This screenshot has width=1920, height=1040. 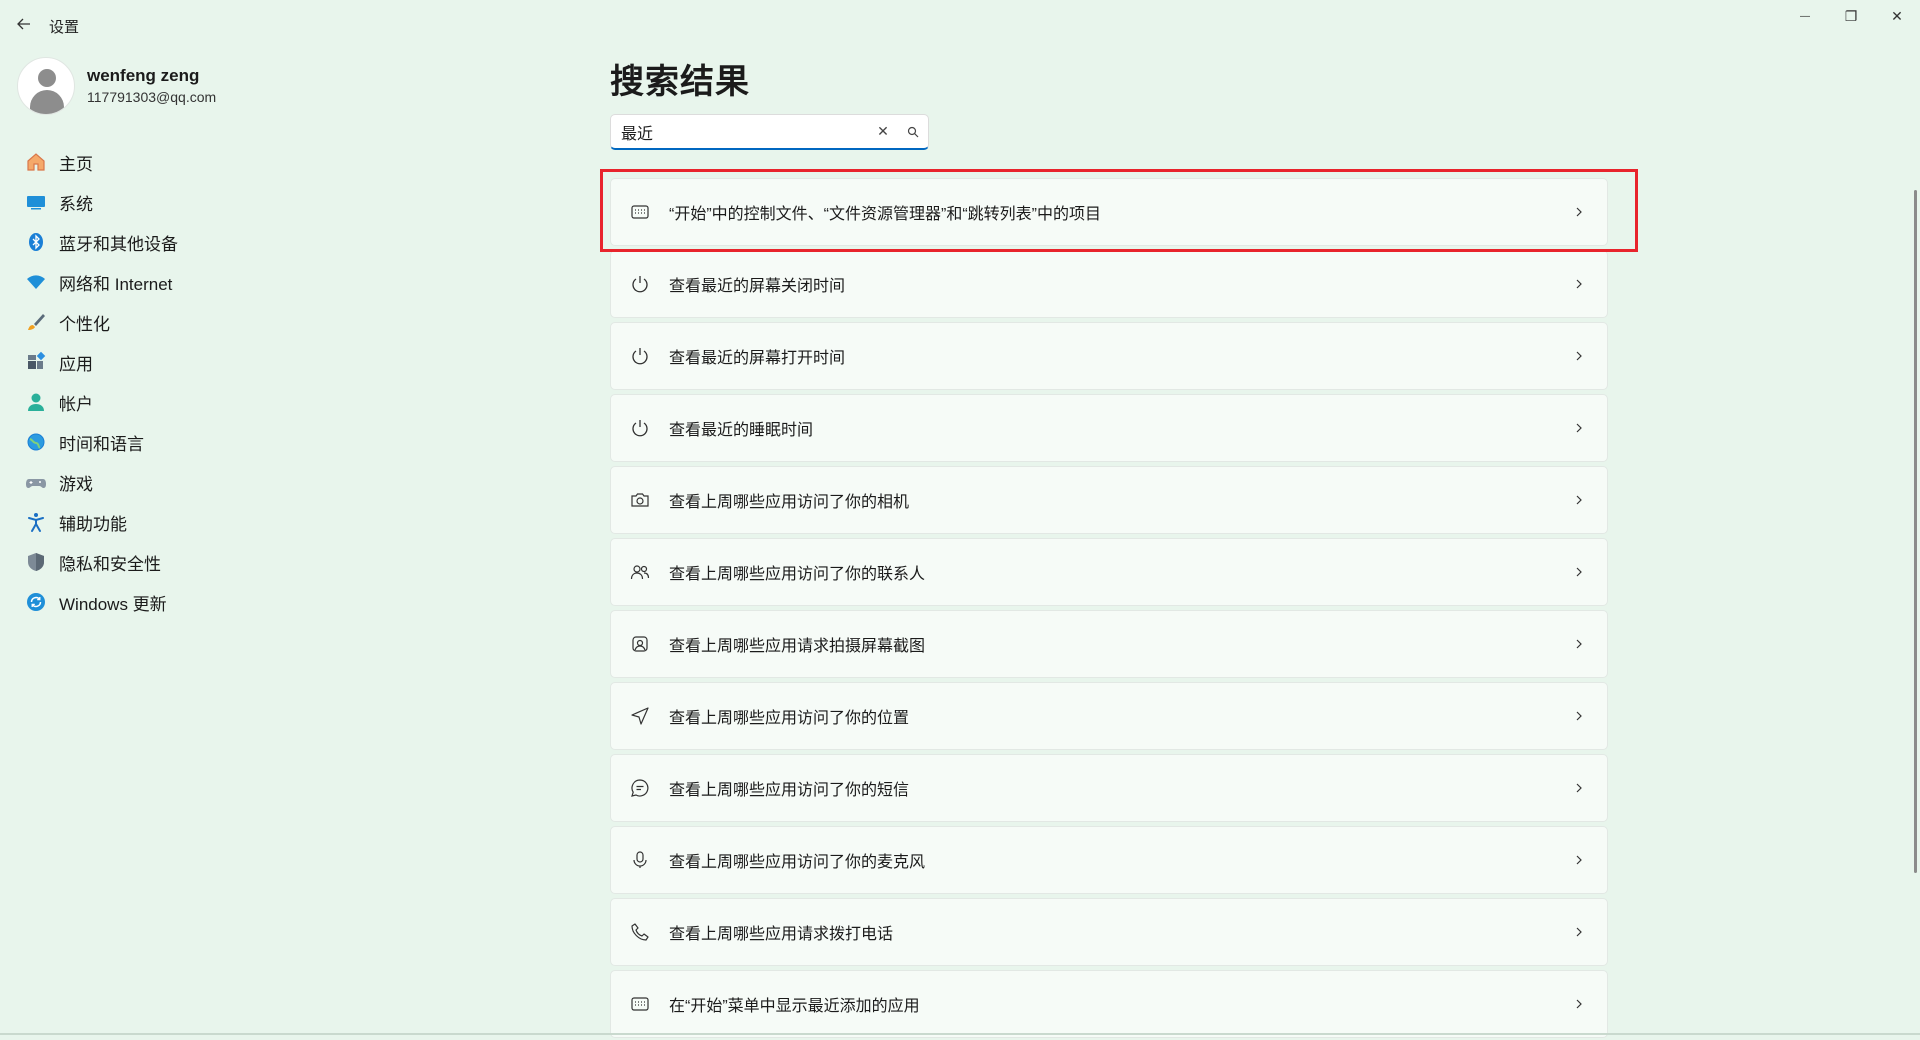 I want to click on phone-icon, so click(x=640, y=932).